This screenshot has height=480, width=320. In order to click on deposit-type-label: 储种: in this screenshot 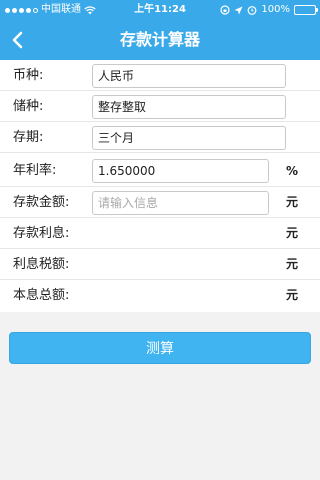, I will do `click(28, 106)`.